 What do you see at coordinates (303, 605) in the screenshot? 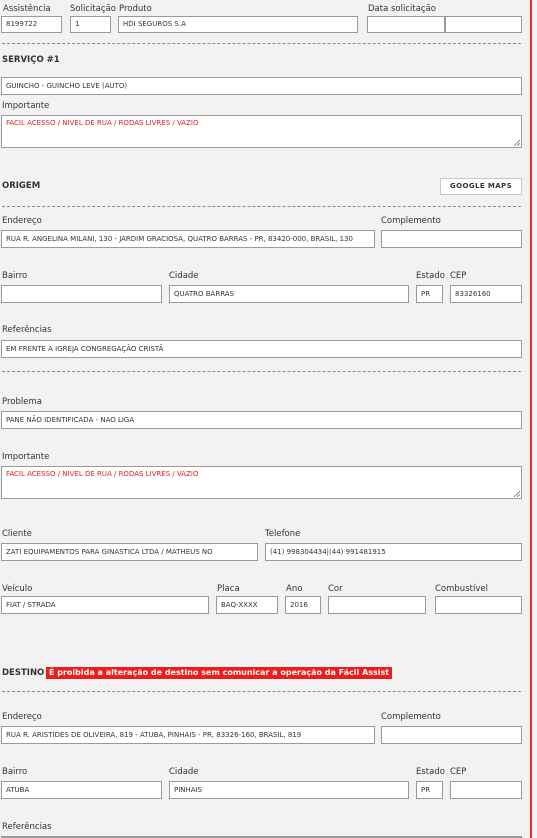
I see `ano-field: 2016` at bounding box center [303, 605].